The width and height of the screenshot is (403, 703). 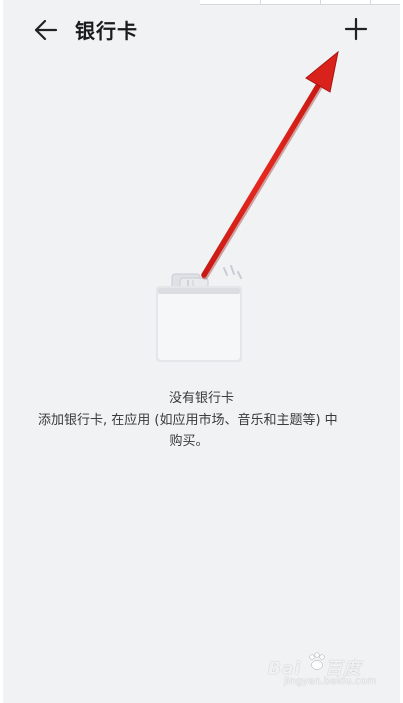 I want to click on empty-card-illustration, so click(x=198, y=317).